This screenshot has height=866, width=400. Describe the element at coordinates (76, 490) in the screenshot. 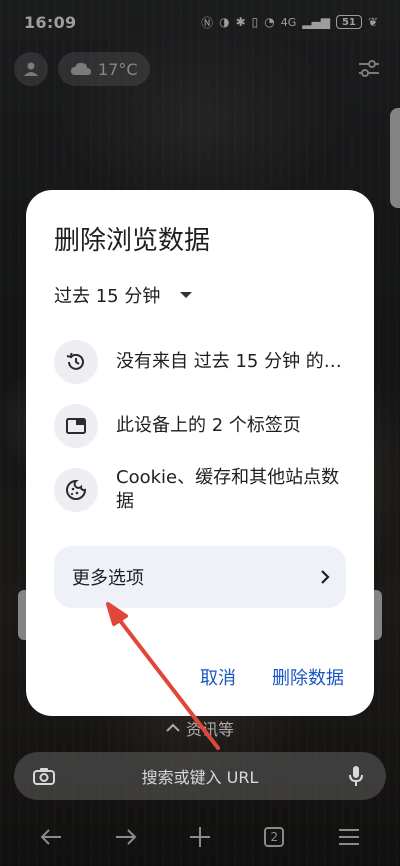

I see `cookie-icon` at that location.